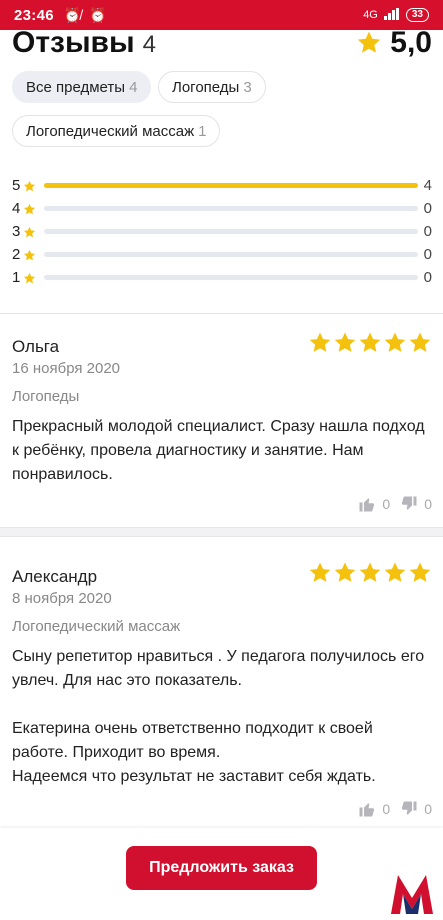  I want to click on chip-label: Логопедический массаж, so click(110, 131).